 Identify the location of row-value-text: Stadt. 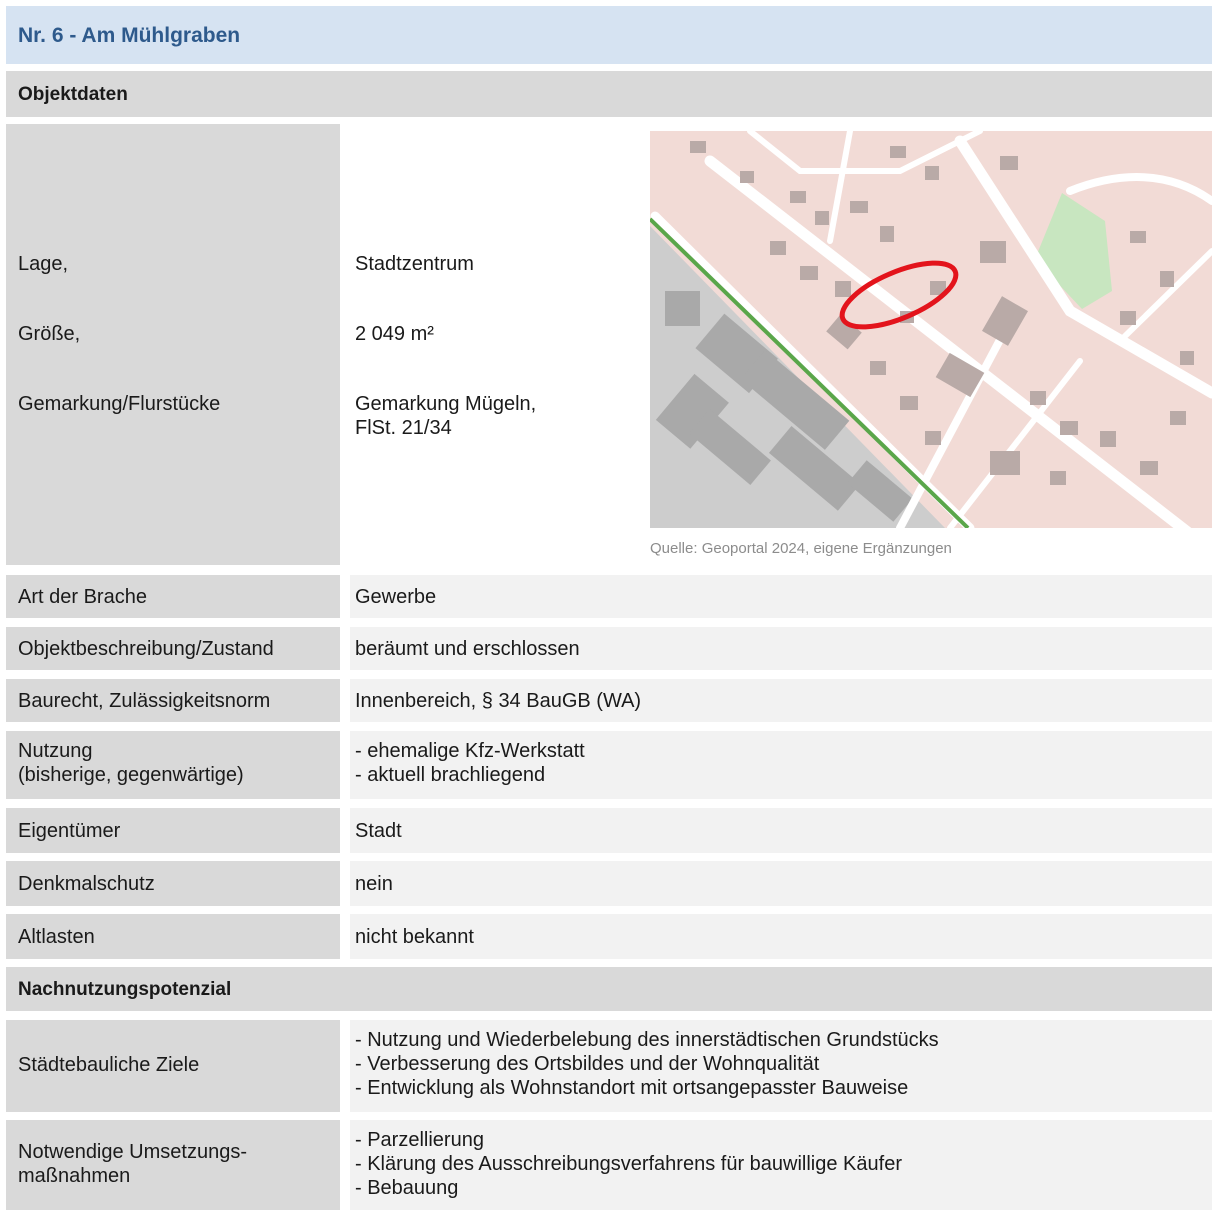
(378, 831).